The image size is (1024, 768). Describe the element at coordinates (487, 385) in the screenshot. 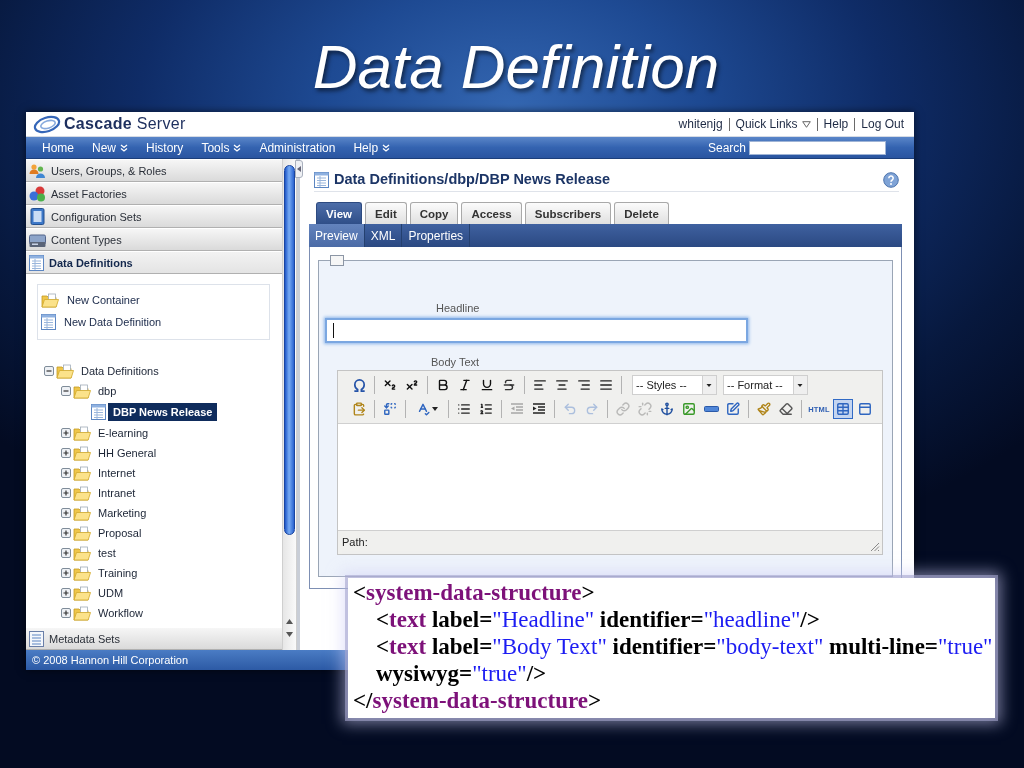

I see `underline-icon` at that location.